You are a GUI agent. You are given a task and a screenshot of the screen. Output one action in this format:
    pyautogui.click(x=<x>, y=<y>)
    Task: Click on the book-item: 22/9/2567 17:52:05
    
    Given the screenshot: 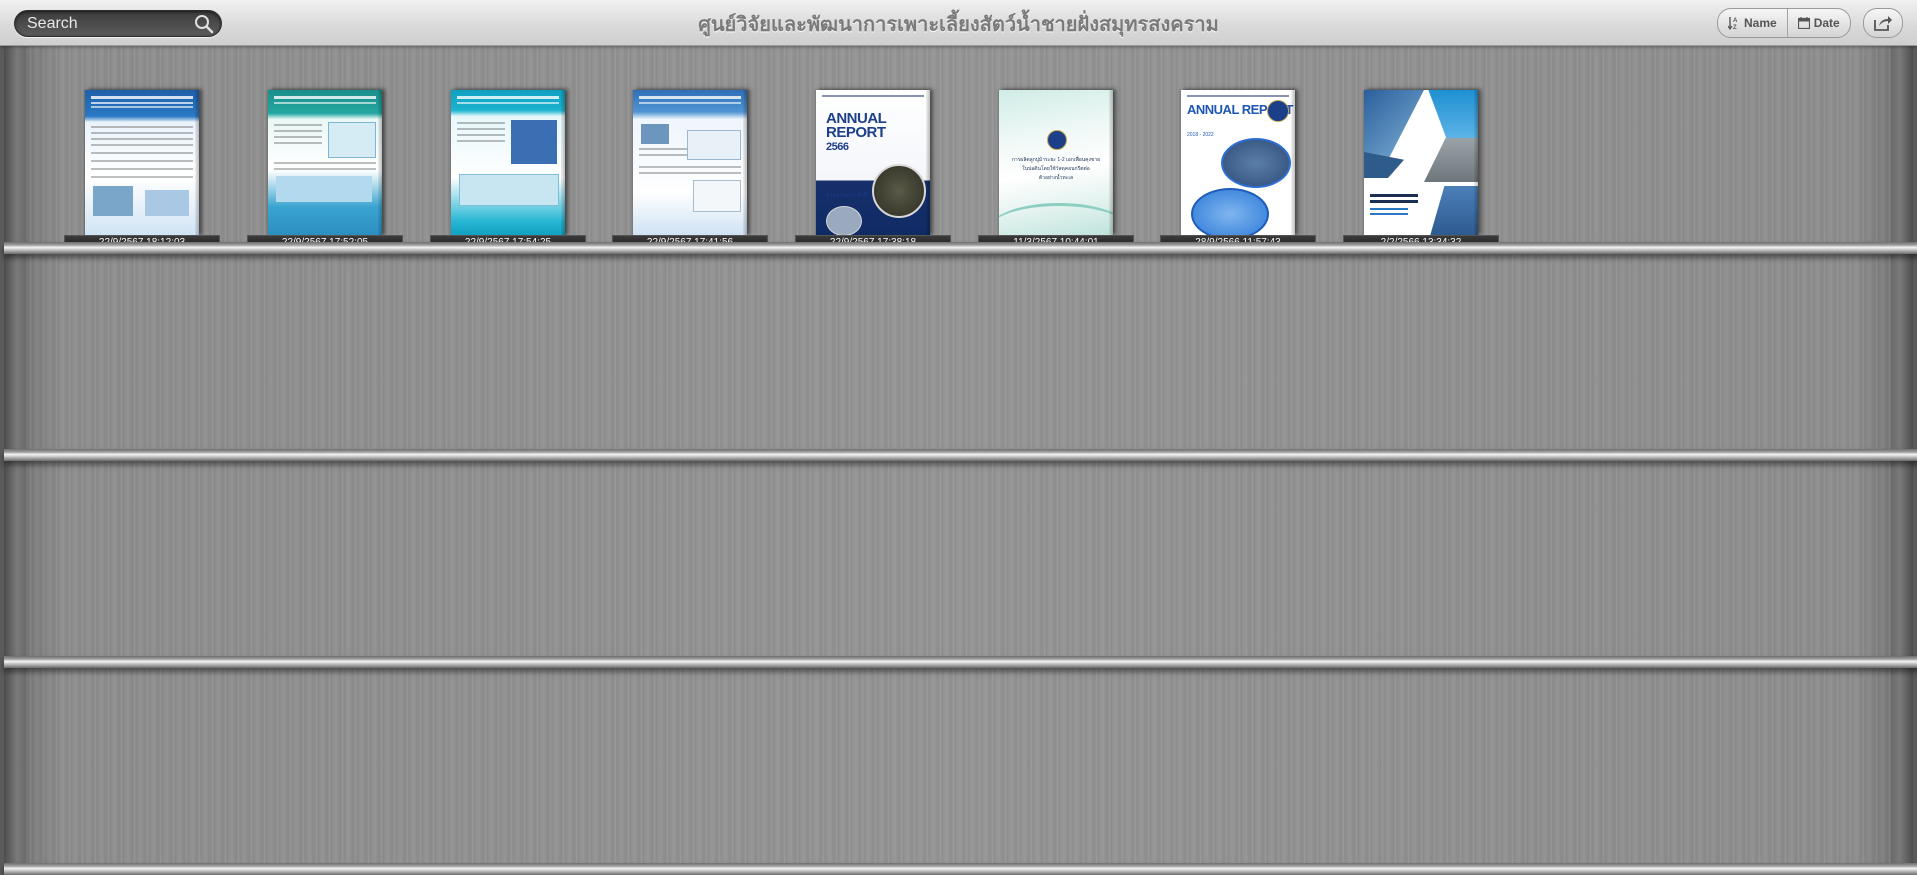 What is the action you would take?
    pyautogui.click(x=325, y=163)
    